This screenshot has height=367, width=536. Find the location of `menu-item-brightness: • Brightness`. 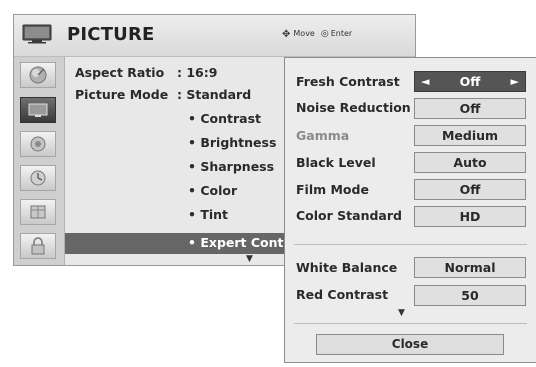

menu-item-brightness: • Brightness is located at coordinates (232, 142).